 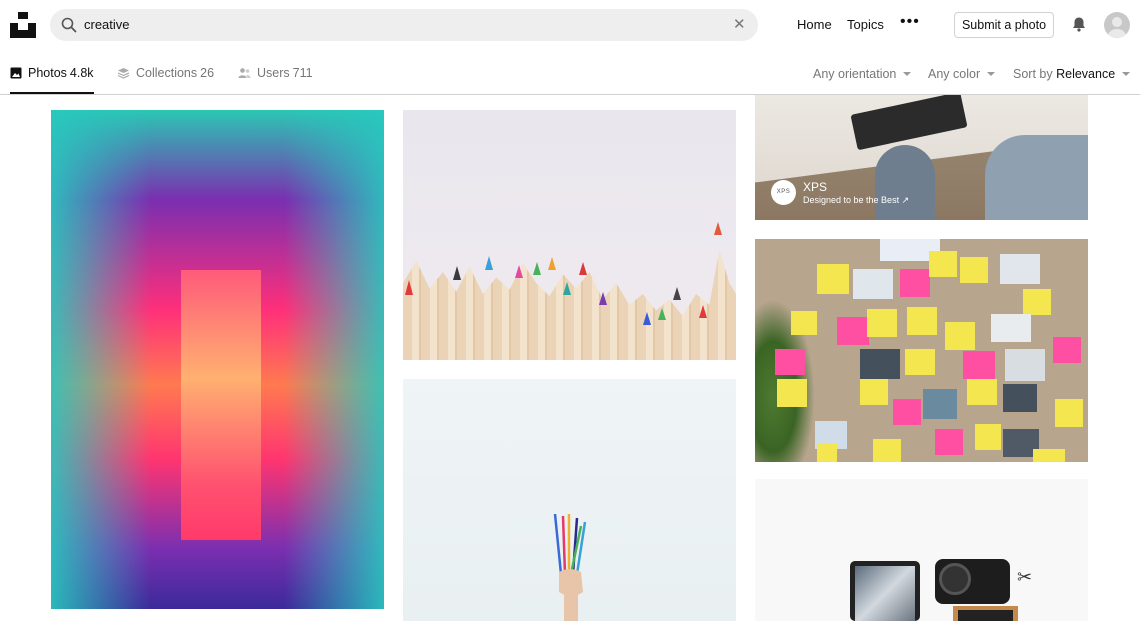 I want to click on pencil-tip-marks, so click(x=563, y=273).